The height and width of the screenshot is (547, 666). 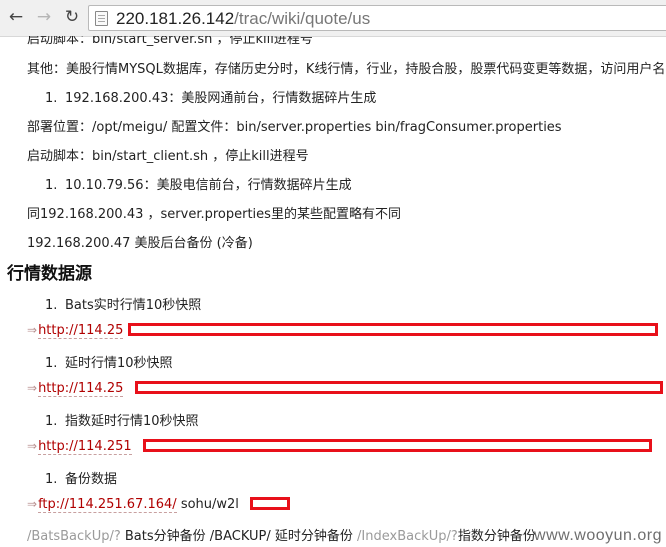 I want to click on list-item-text: 指数延时行情10秒快照, so click(x=132, y=421).